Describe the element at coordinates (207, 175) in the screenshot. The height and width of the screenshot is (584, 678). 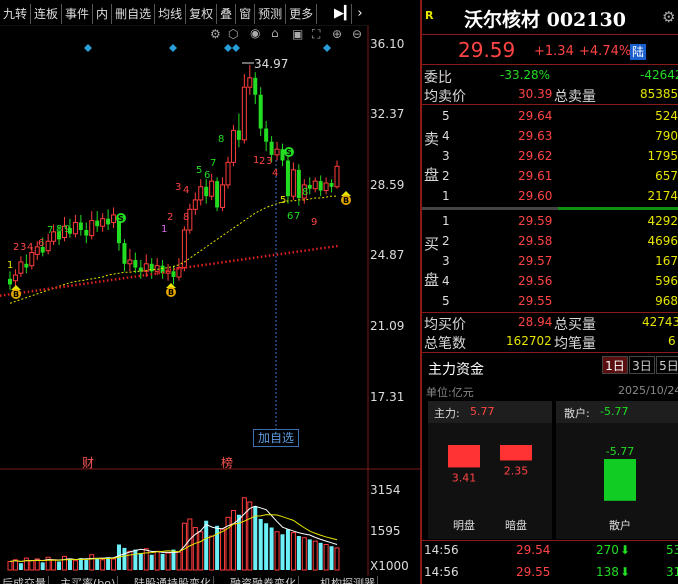
I see `nine-turn-label: 6` at that location.